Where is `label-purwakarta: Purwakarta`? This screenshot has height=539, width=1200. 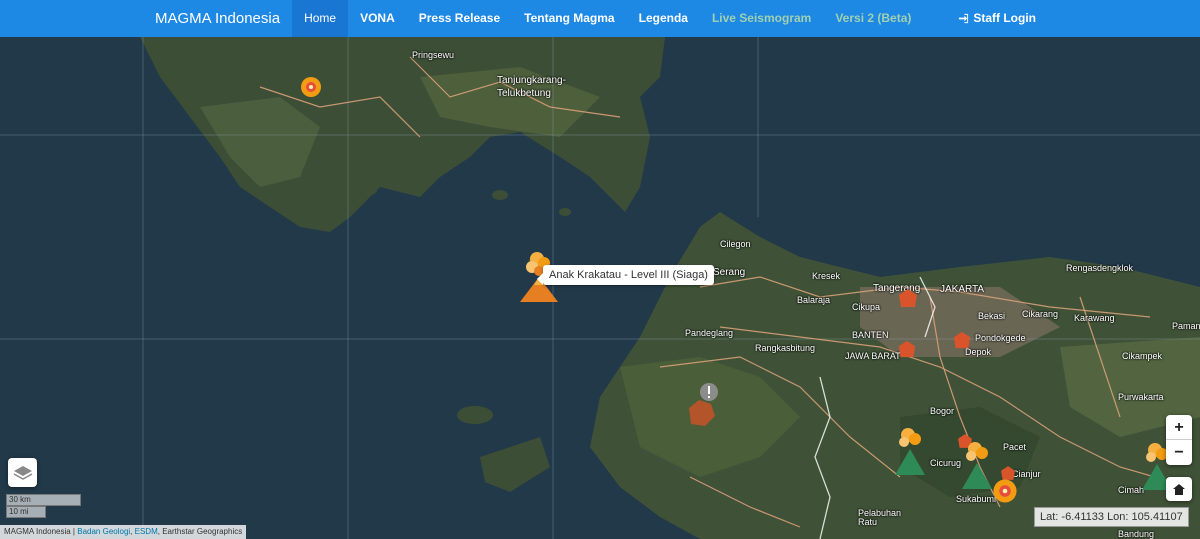
label-purwakarta: Purwakarta is located at coordinates (1141, 397).